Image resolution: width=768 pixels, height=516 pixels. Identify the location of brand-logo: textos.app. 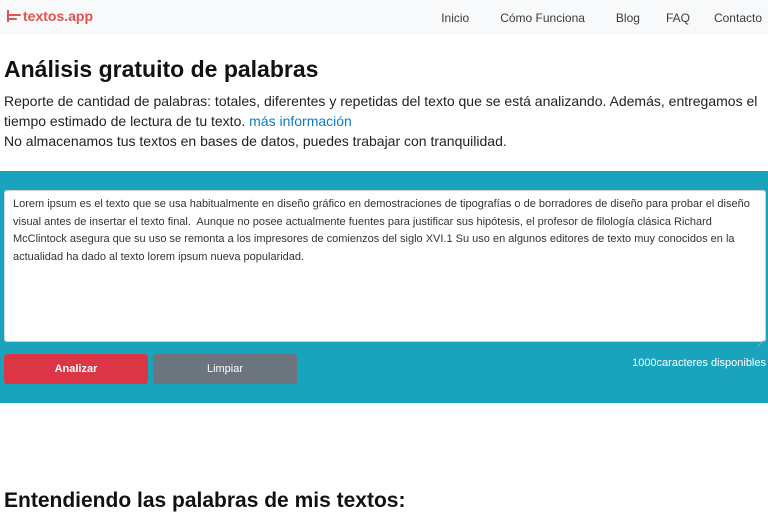
(50, 16).